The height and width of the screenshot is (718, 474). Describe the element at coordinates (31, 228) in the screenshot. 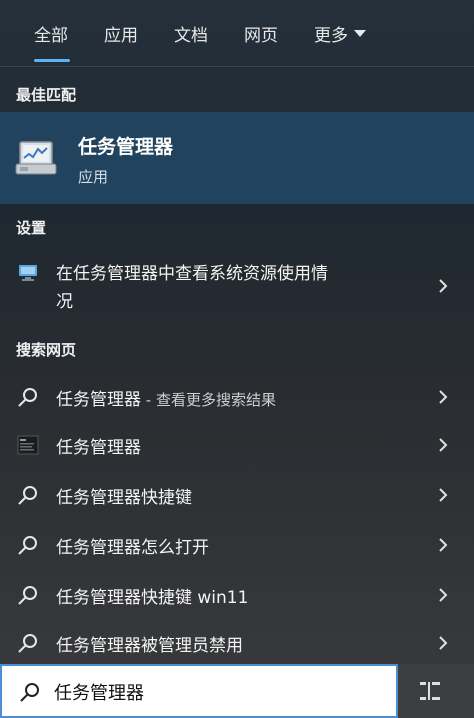

I see `settings-heading: 设置` at that location.